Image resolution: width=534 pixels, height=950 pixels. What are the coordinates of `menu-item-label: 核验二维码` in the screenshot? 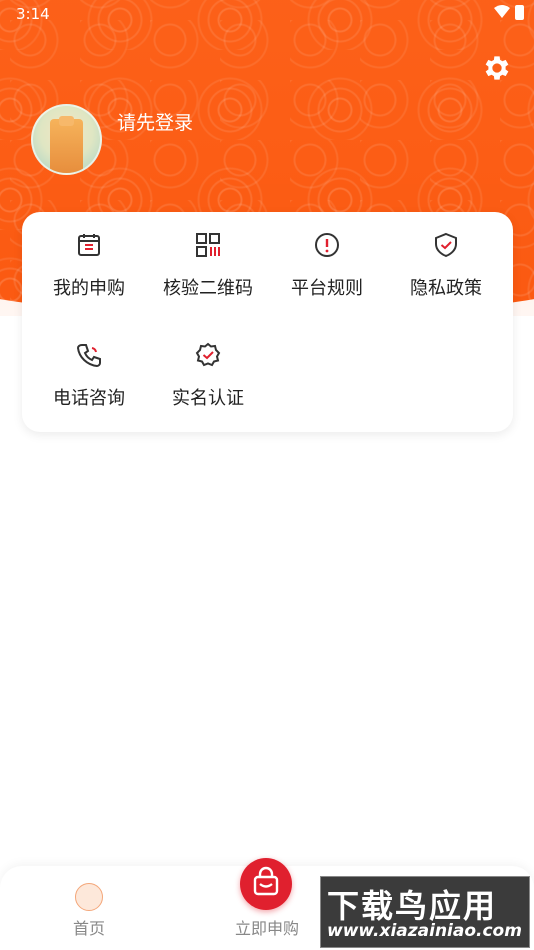 It's located at (208, 288).